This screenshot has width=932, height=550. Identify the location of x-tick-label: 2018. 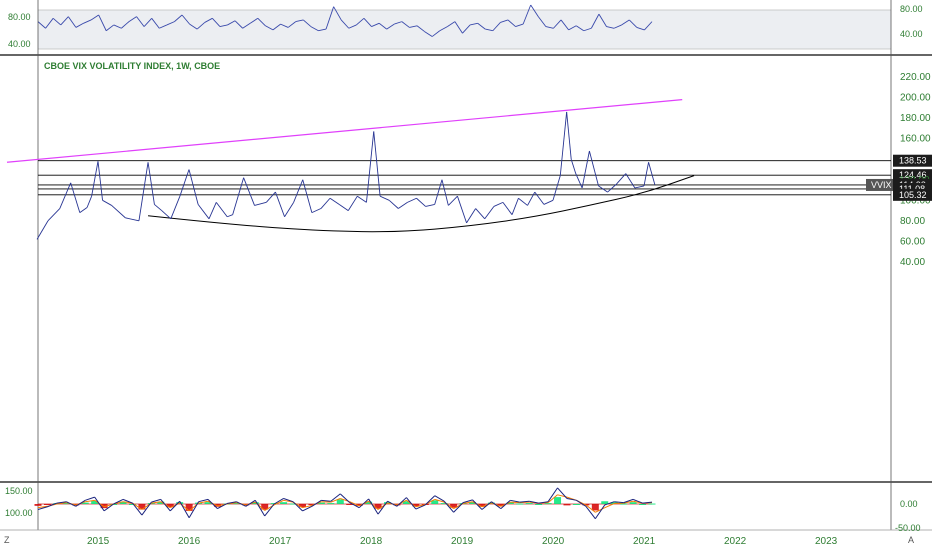
(371, 541).